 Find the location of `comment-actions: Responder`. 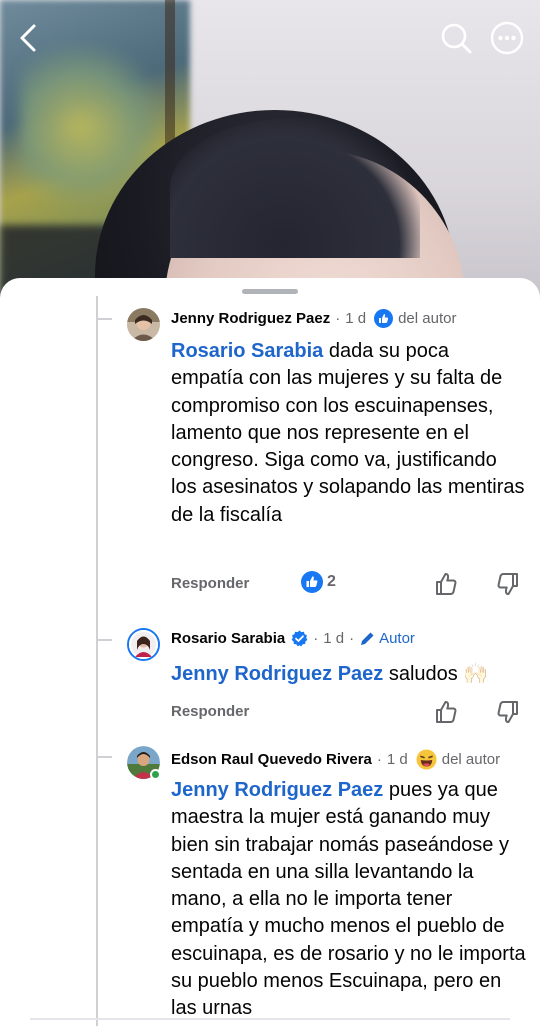

comment-actions: Responder is located at coordinates (348, 713).